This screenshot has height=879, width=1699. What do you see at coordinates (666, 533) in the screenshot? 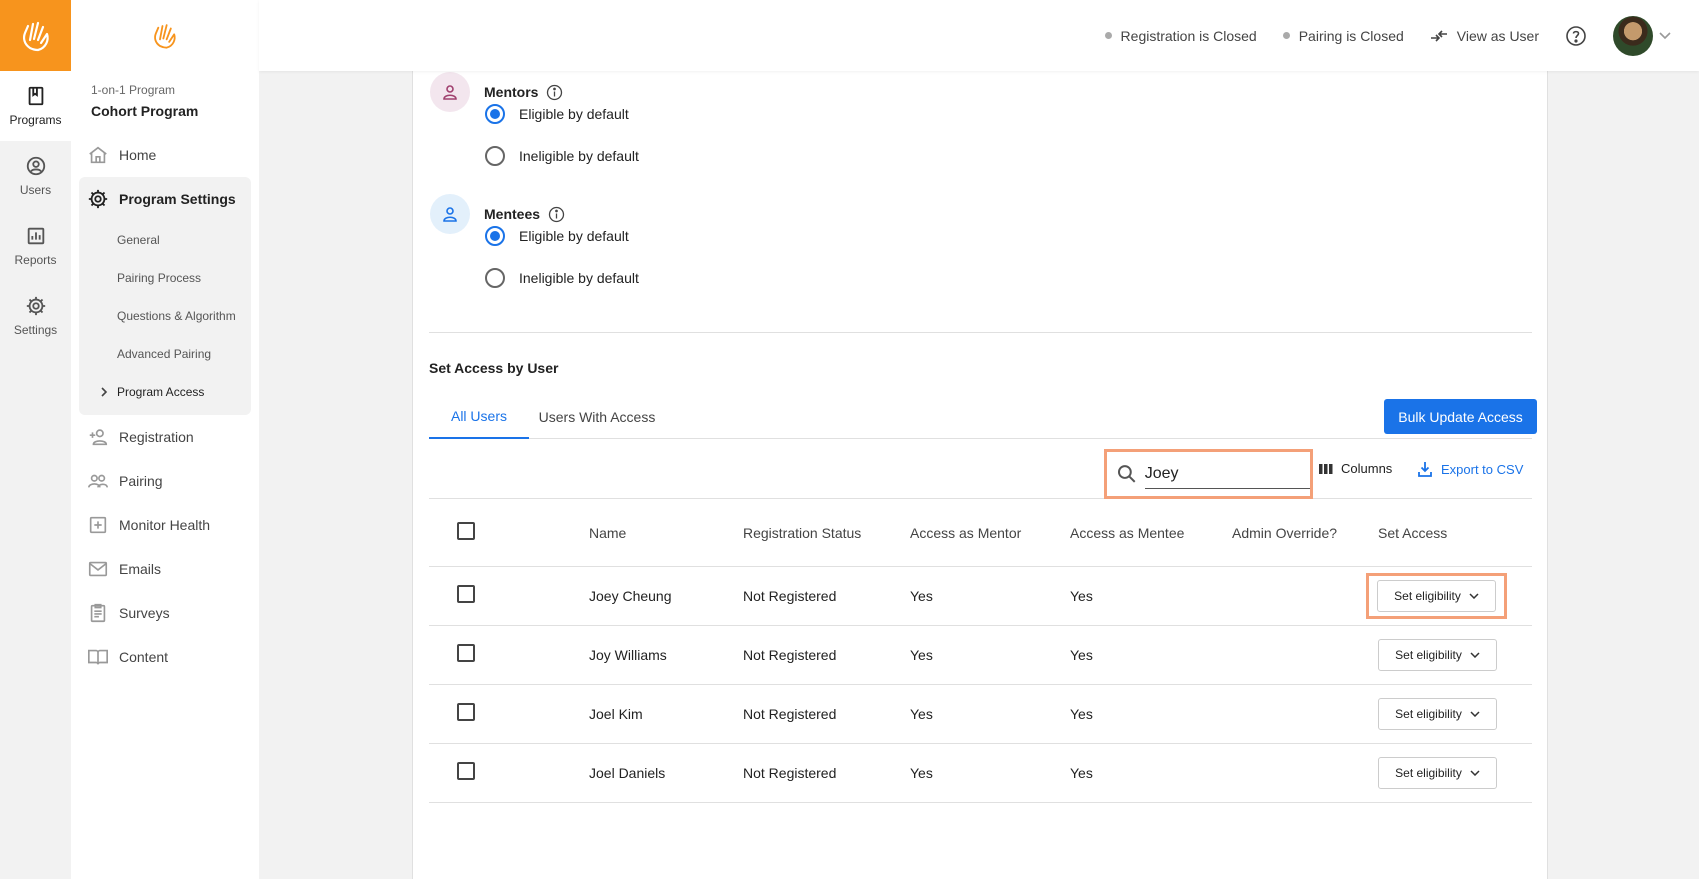
I see `header-name: Name` at bounding box center [666, 533].